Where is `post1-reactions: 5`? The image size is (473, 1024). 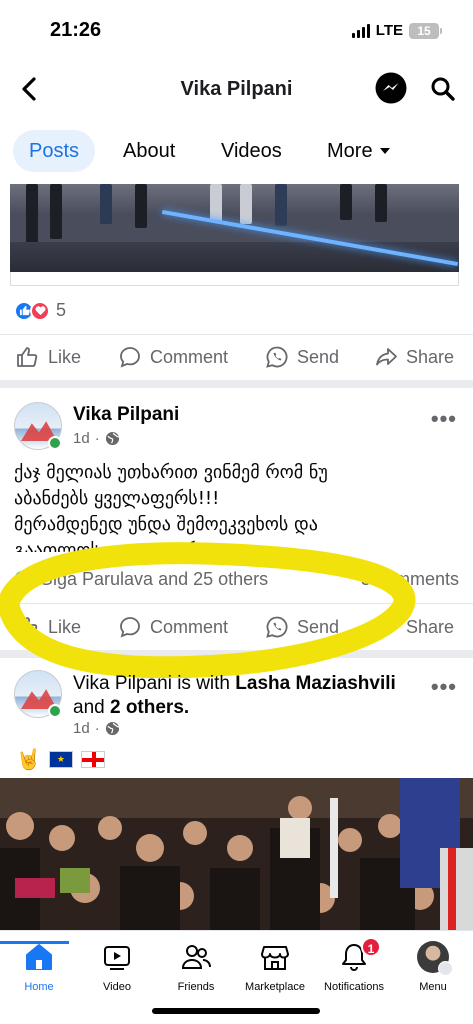 post1-reactions: 5 is located at coordinates (40, 310).